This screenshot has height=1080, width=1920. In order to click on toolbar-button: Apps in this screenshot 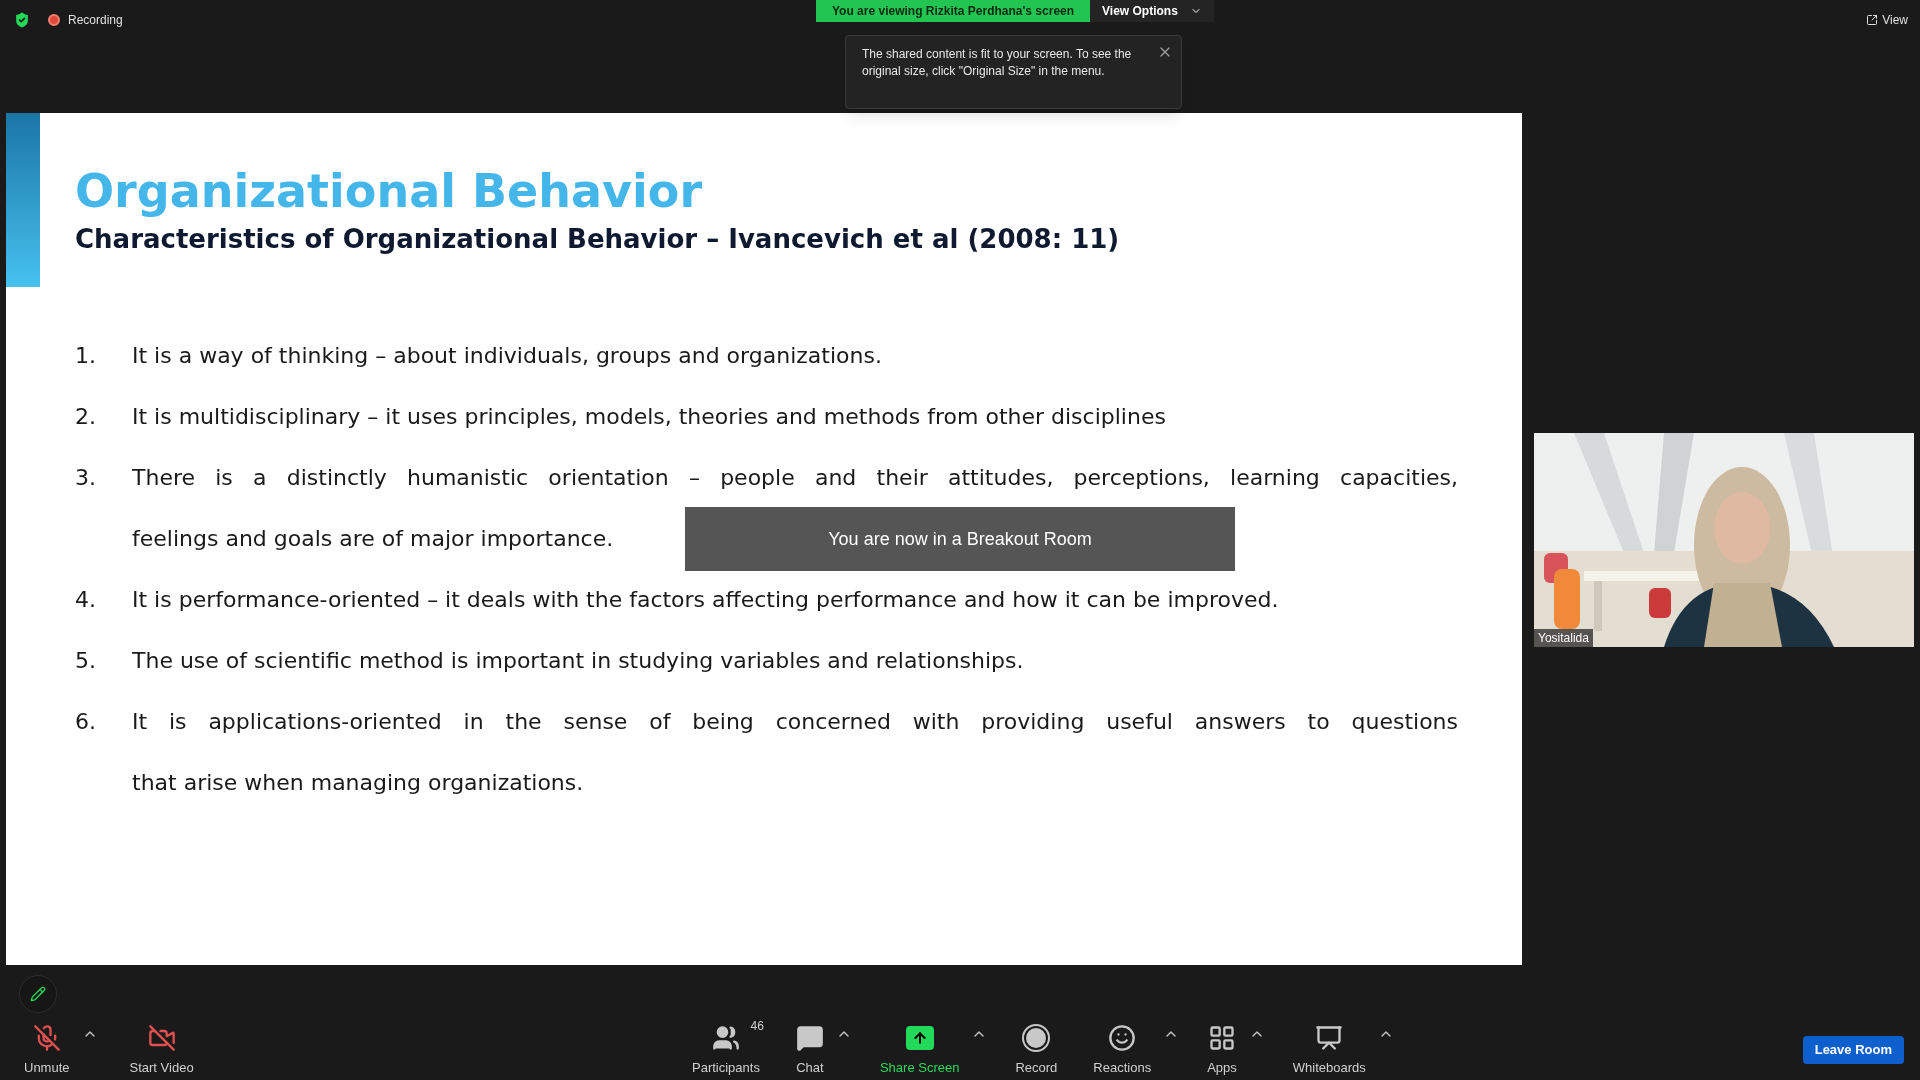, I will do `click(1222, 1050)`.